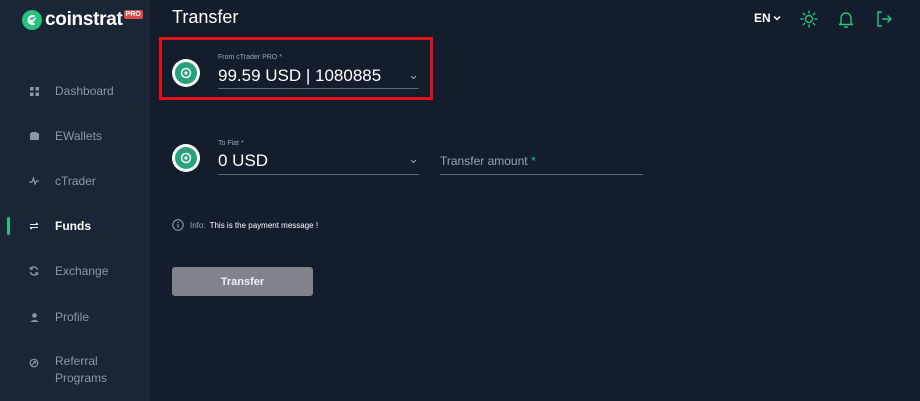 The image size is (920, 401). I want to click on brand-pro-badge: PRO, so click(133, 14).